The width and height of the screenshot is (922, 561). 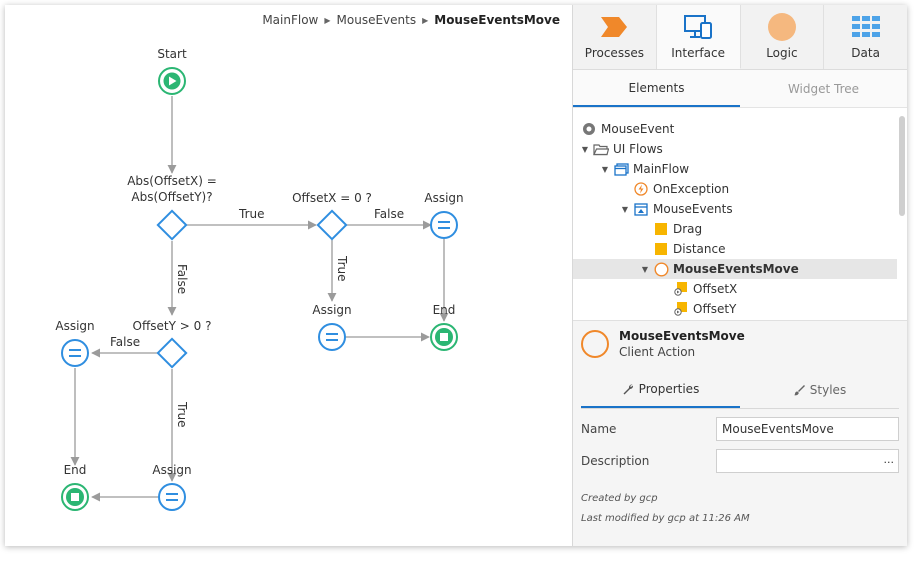 I want to click on tree-item-label: MouseEventsMove, so click(x=736, y=269).